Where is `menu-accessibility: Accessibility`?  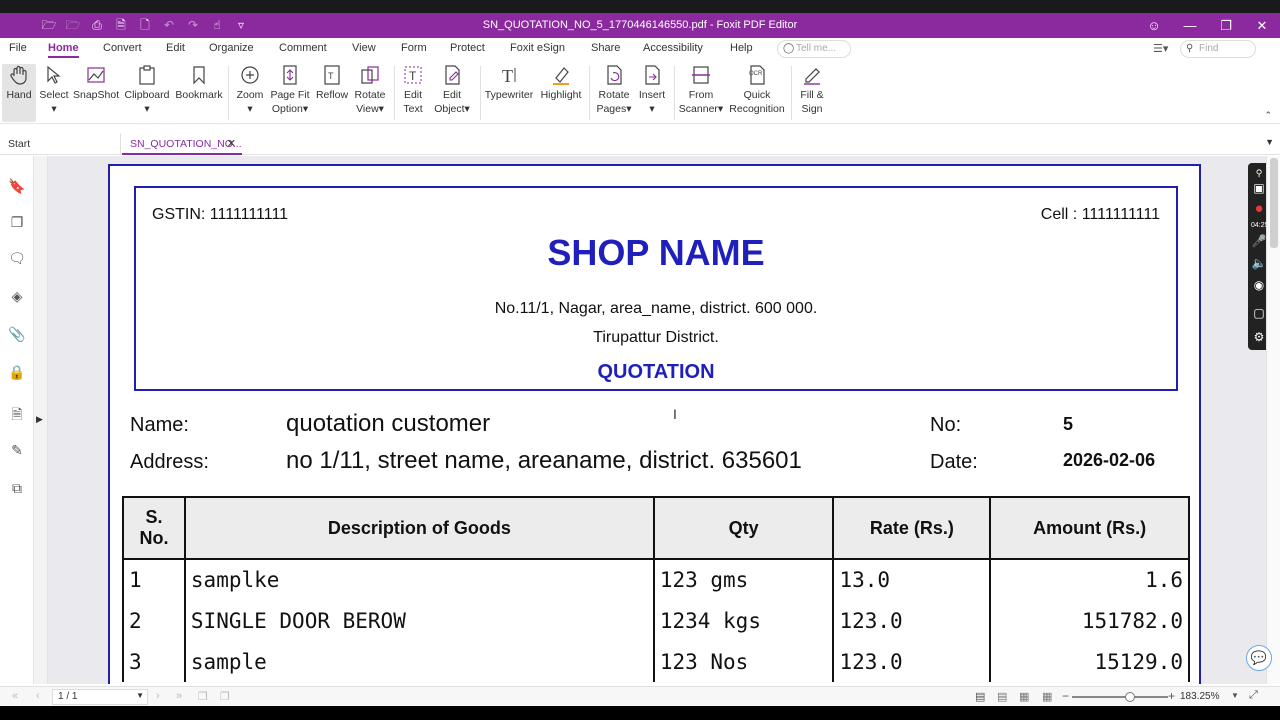
menu-accessibility: Accessibility is located at coordinates (673, 48).